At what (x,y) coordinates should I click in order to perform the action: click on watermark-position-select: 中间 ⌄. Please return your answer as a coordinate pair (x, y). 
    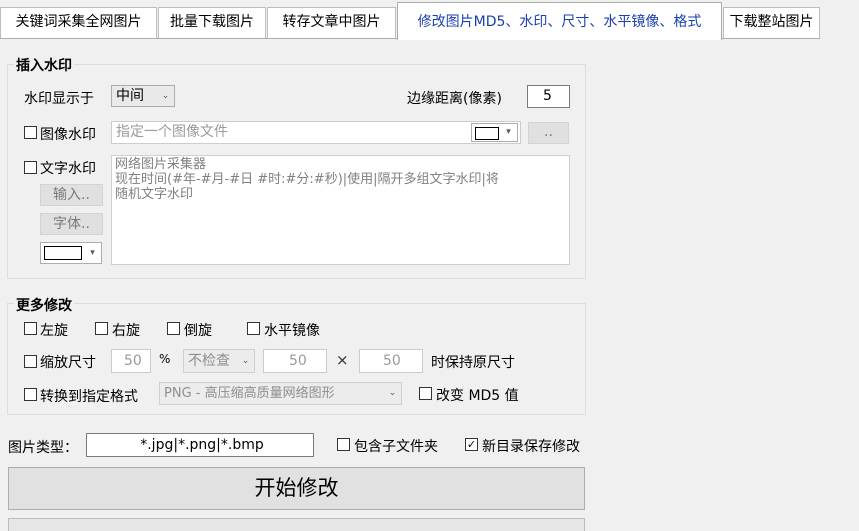
    Looking at the image, I should click on (143, 96).